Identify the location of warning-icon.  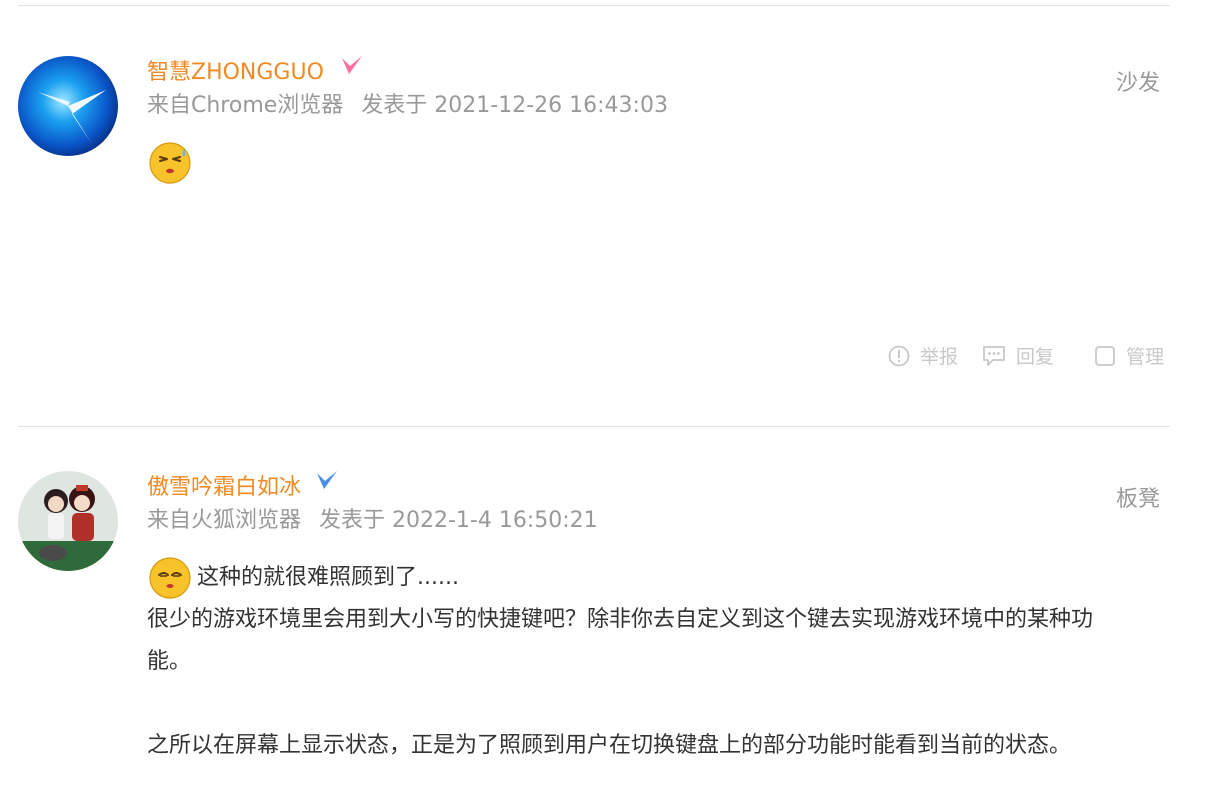
(899, 355).